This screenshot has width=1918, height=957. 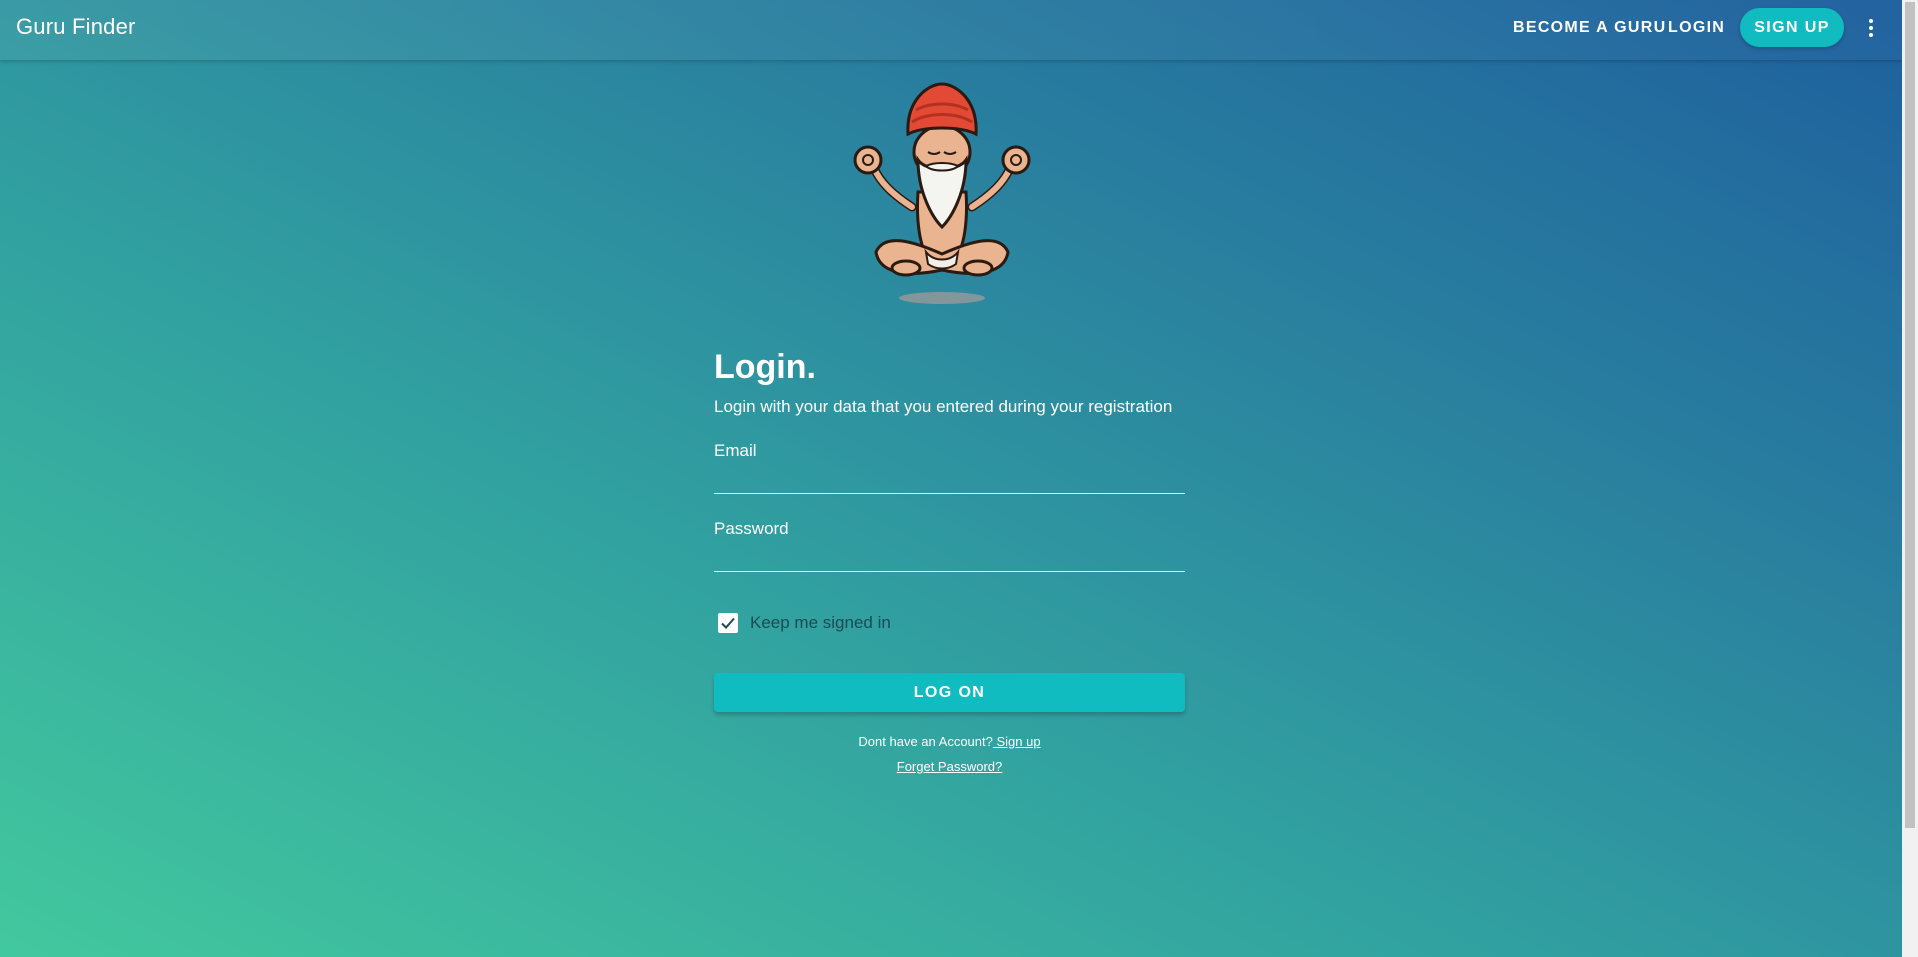 What do you see at coordinates (735, 450) in the screenshot?
I see `email-label: Email` at bounding box center [735, 450].